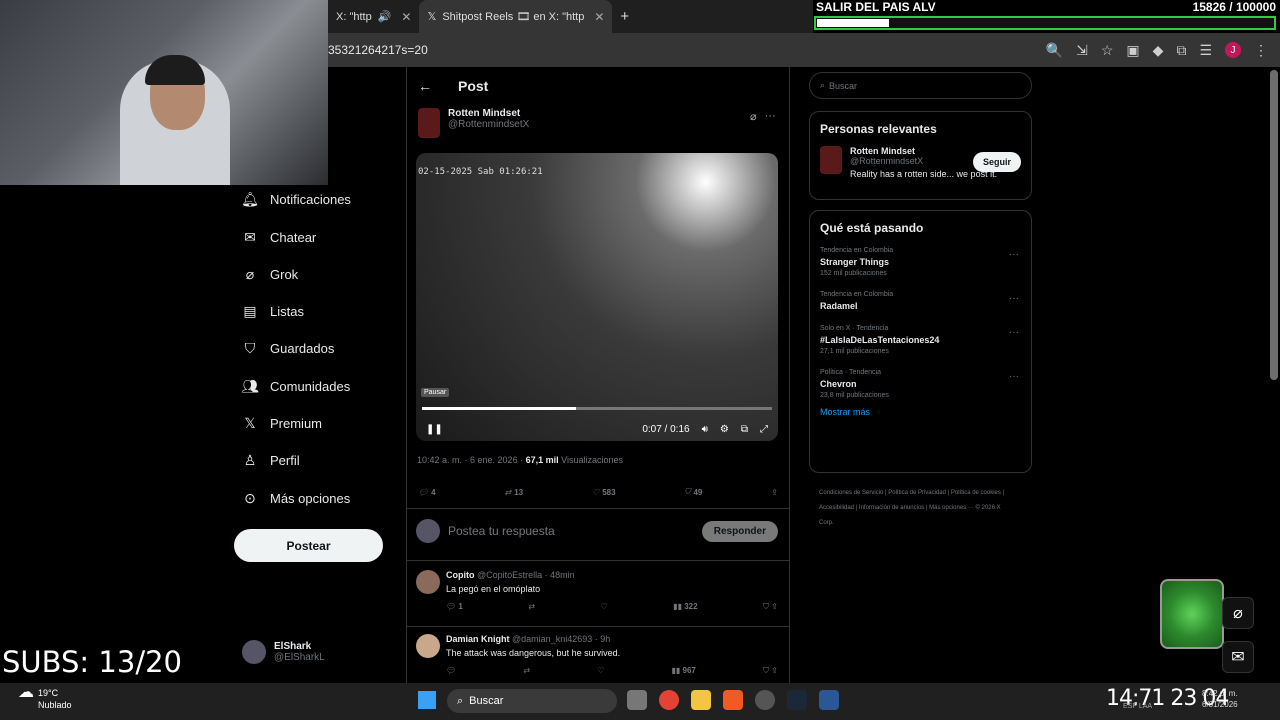 Image resolution: width=1280 pixels, height=720 pixels. Describe the element at coordinates (532, 701) in the screenshot. I see `taskbar-search: ⌕ Buscar` at that location.